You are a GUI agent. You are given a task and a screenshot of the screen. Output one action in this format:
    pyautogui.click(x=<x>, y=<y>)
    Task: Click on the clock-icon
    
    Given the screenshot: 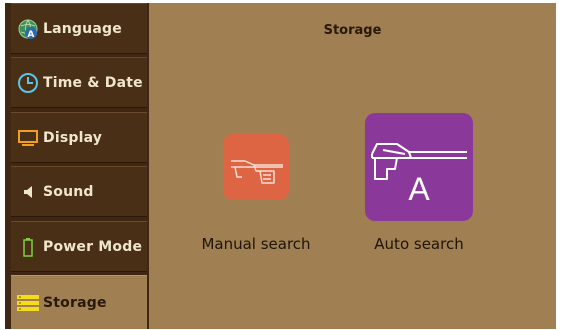 What is the action you would take?
    pyautogui.click(x=28, y=83)
    